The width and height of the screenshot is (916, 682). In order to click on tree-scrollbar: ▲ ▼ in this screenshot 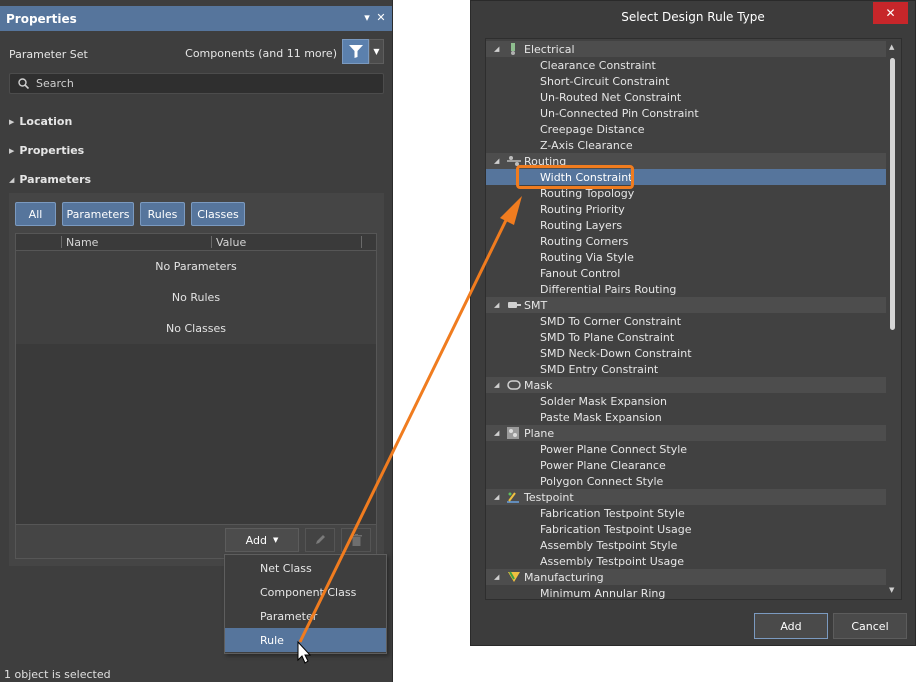, I will do `click(893, 319)`.